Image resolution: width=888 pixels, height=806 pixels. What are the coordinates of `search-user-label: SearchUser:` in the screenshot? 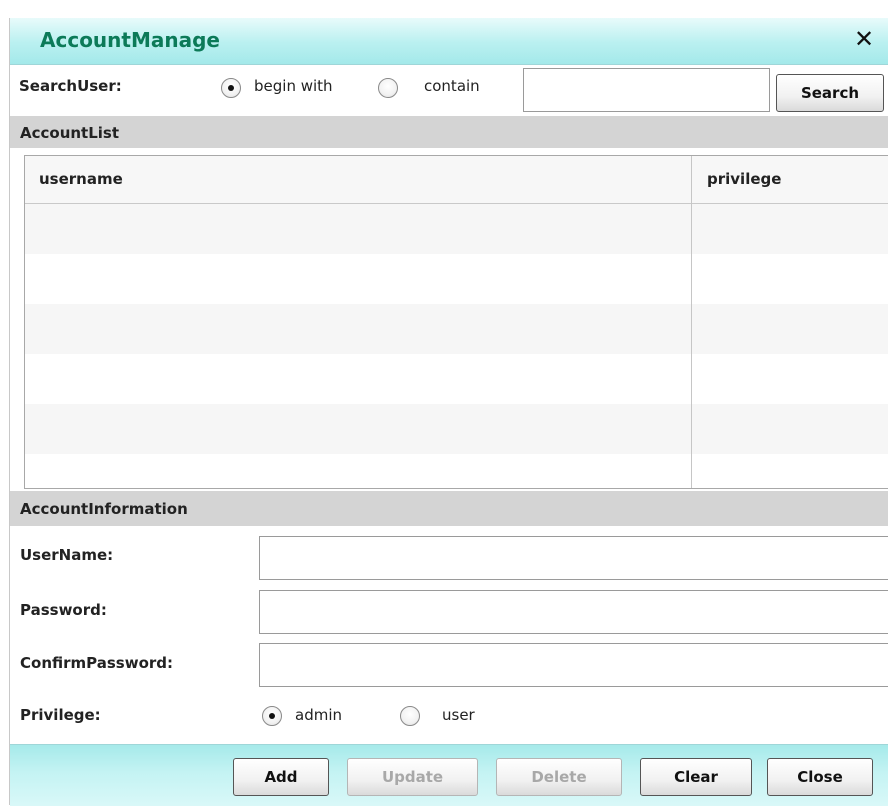 It's located at (70, 86).